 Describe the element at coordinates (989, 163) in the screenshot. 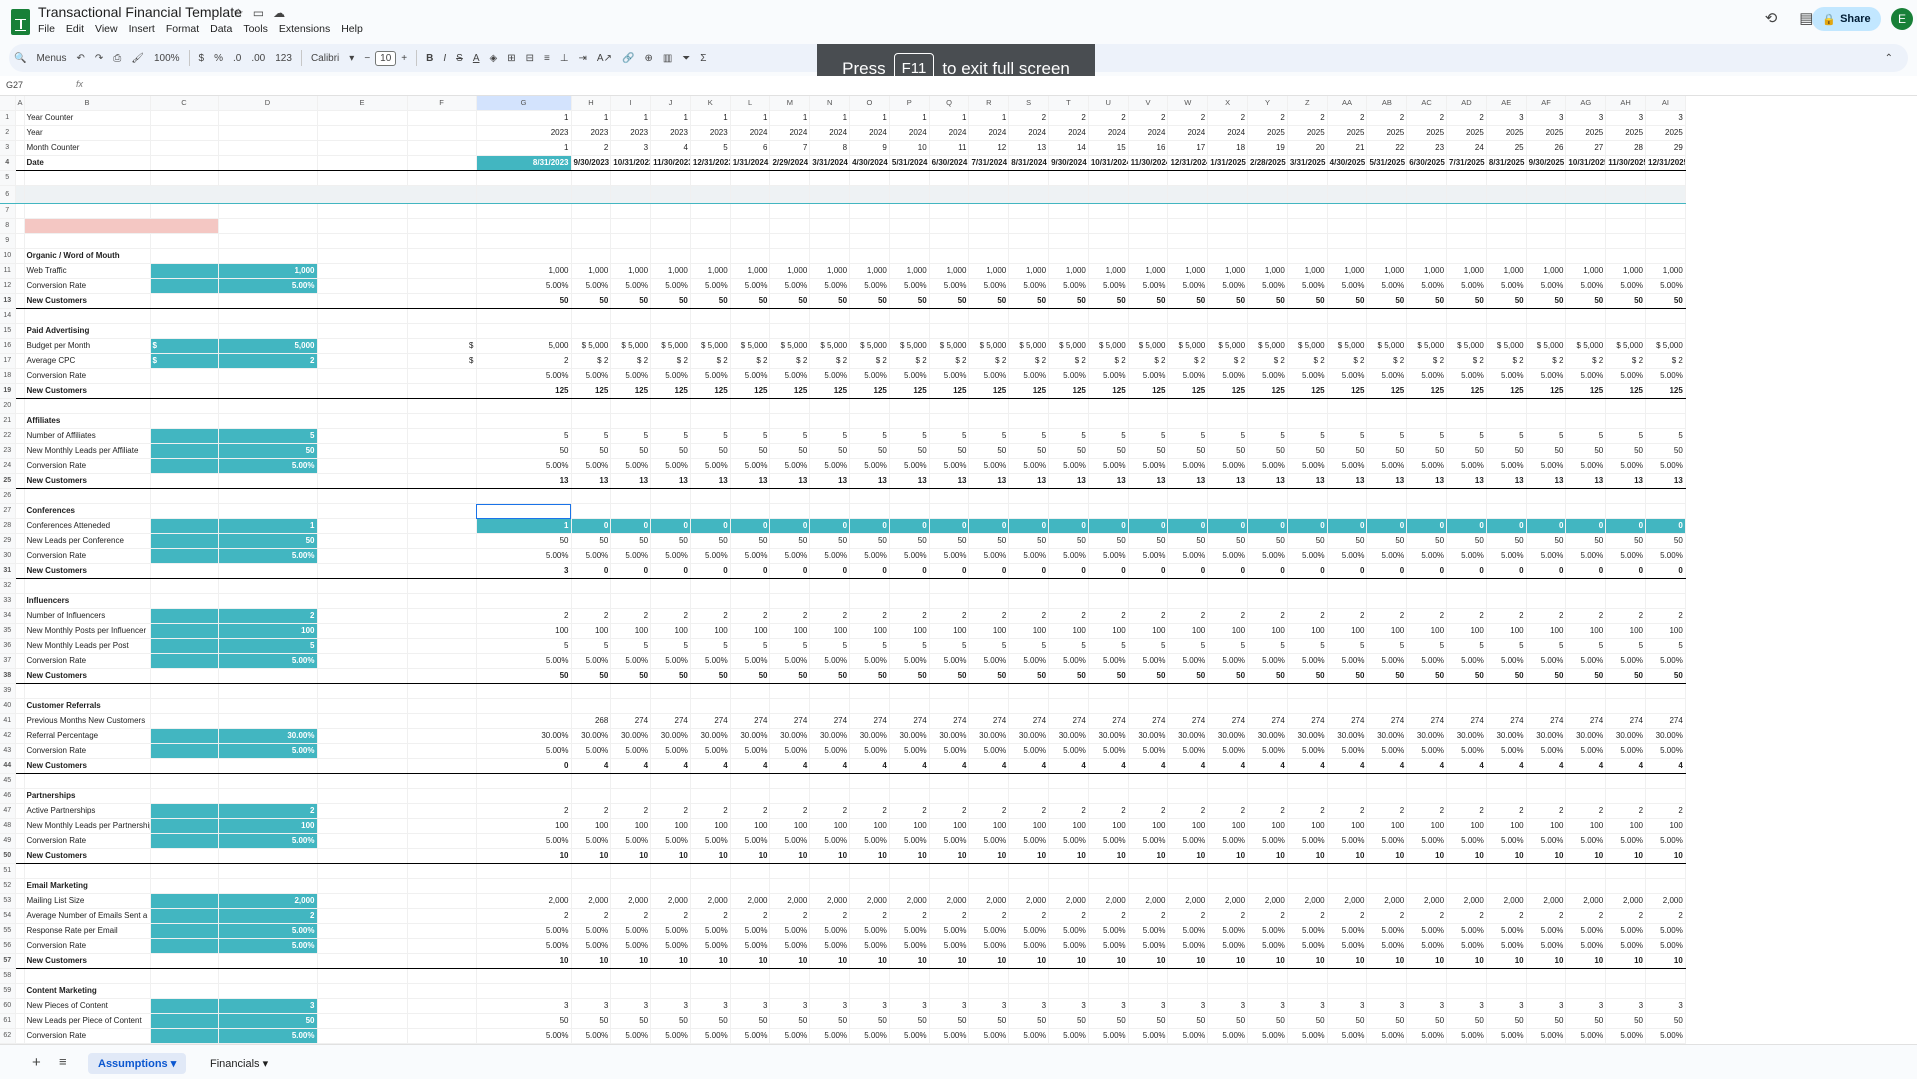

I see `timeline-date: 7/31/2024` at that location.